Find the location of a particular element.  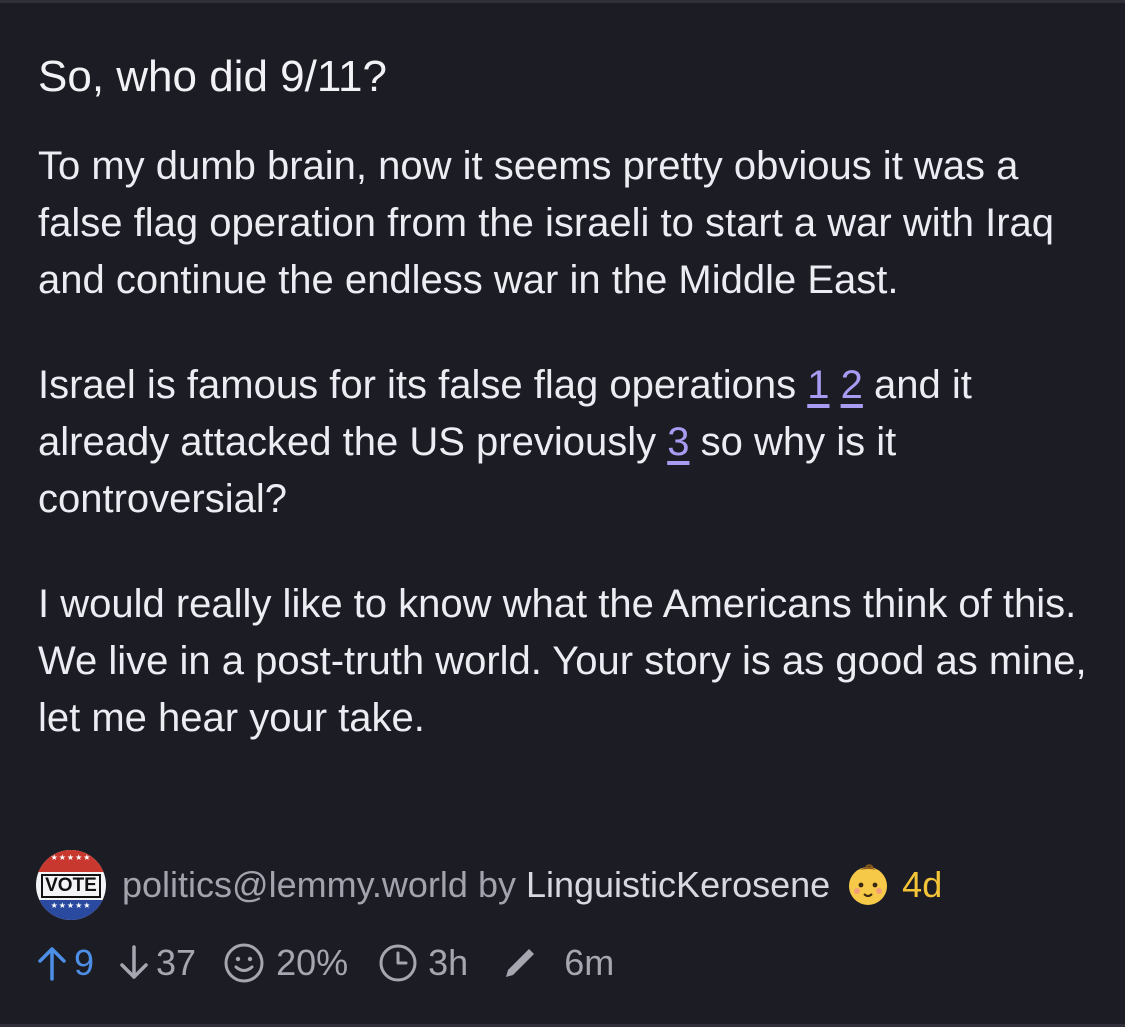

avatar-vote-text: VOTE is located at coordinates (71, 886).